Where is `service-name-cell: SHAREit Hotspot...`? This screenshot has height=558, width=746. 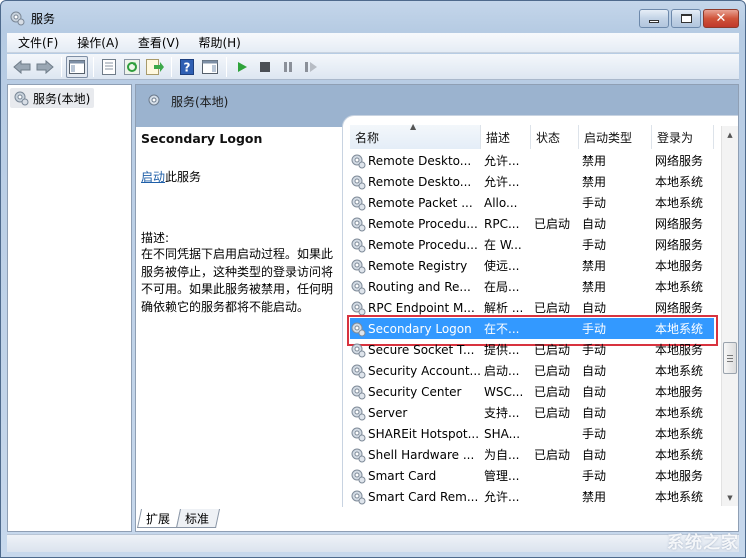
service-name-cell: SHAREit Hotspot... is located at coordinates (415, 434).